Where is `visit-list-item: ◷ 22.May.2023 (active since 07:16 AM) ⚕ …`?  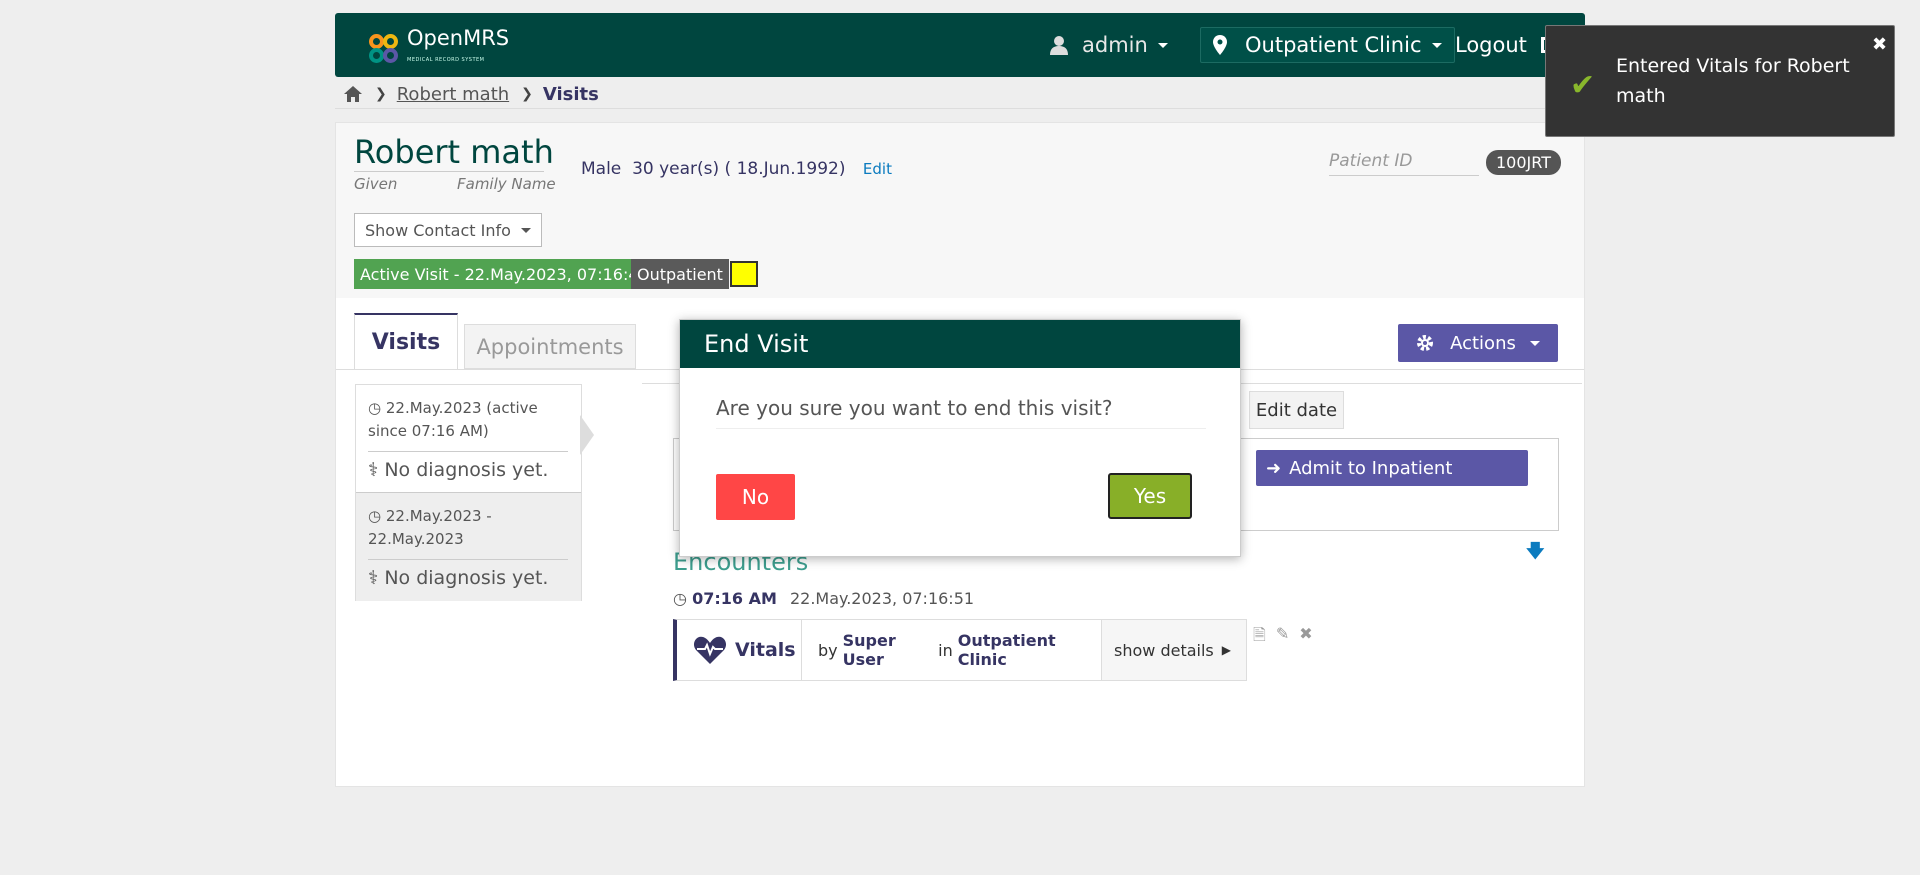
visit-list-item: ◷ 22.May.2023 (active since 07:16 AM) ⚕ … is located at coordinates (468, 439).